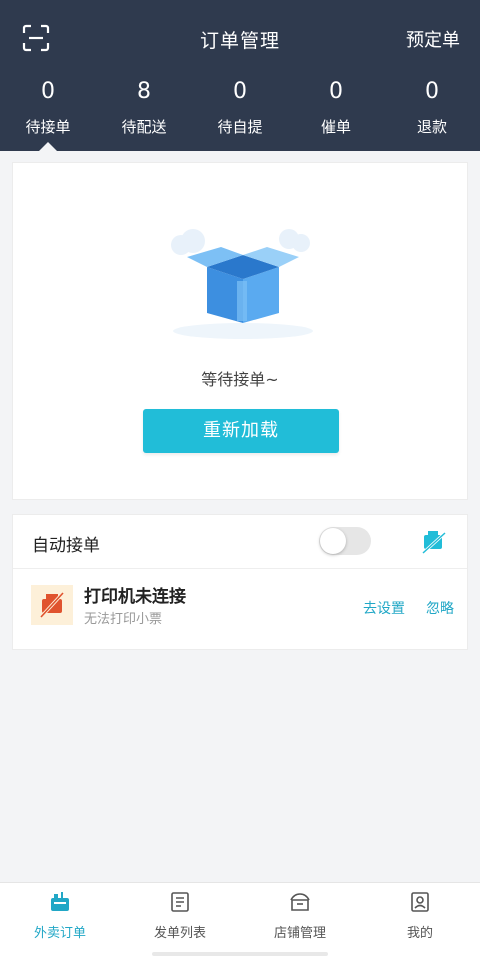  I want to click on bottom-nav: 外卖订单 发单列表 店铺管理 我的, so click(240, 921).